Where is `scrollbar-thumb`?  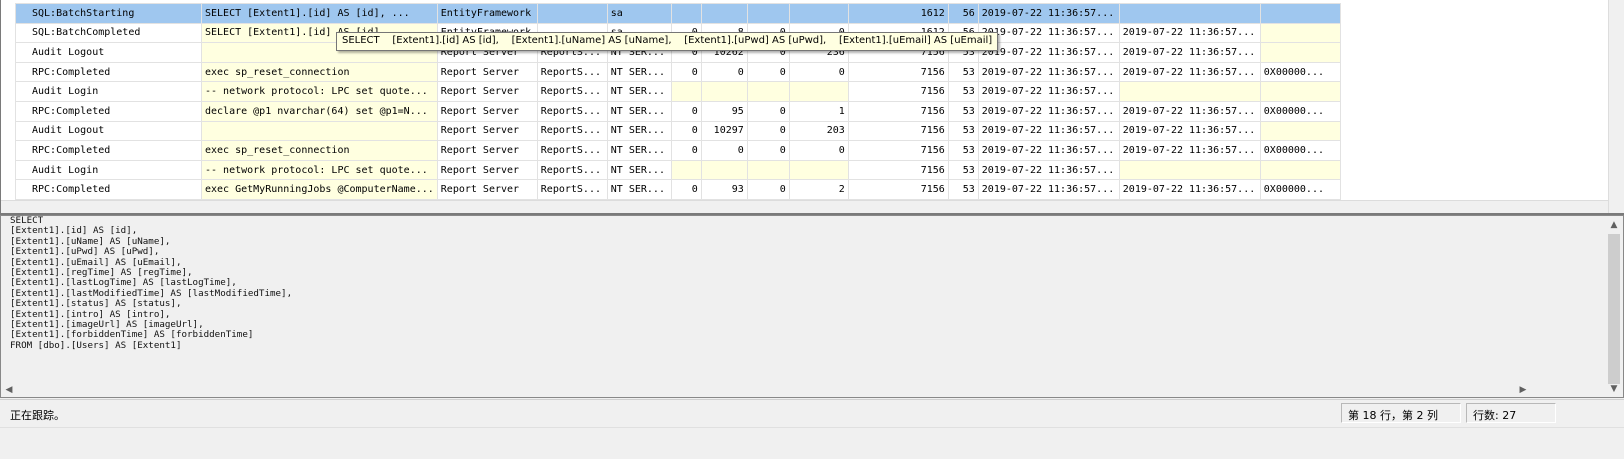
scrollbar-thumb is located at coordinates (1614, 309).